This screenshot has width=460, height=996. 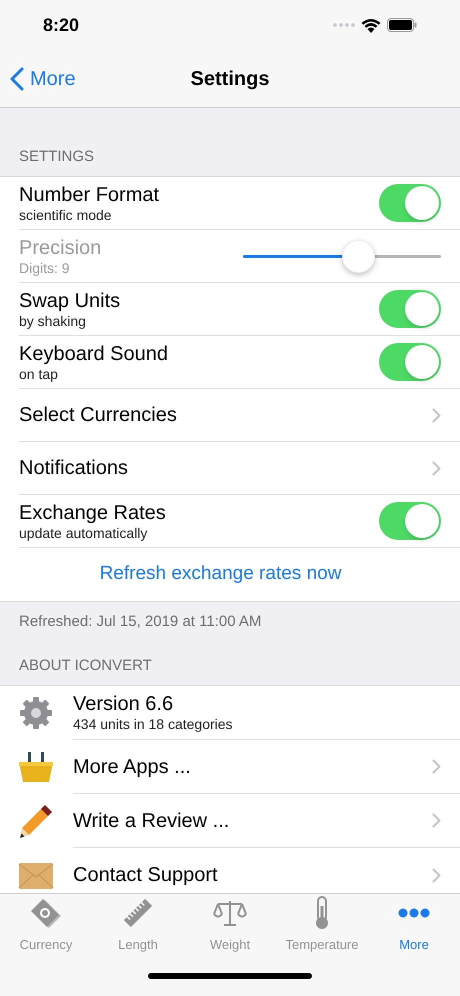 What do you see at coordinates (371, 25) in the screenshot?
I see `wifi-icon` at bounding box center [371, 25].